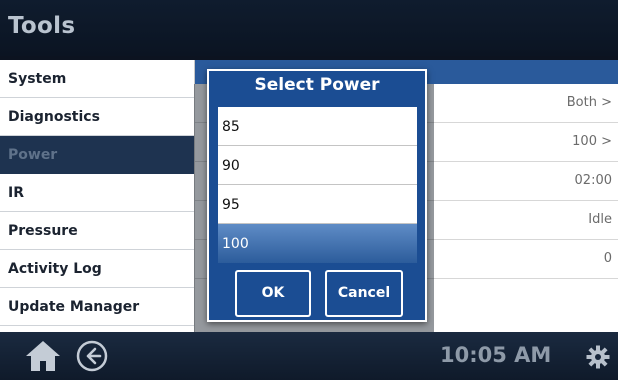 The width and height of the screenshot is (618, 380). I want to click on cancel-button: Cancel, so click(364, 293).